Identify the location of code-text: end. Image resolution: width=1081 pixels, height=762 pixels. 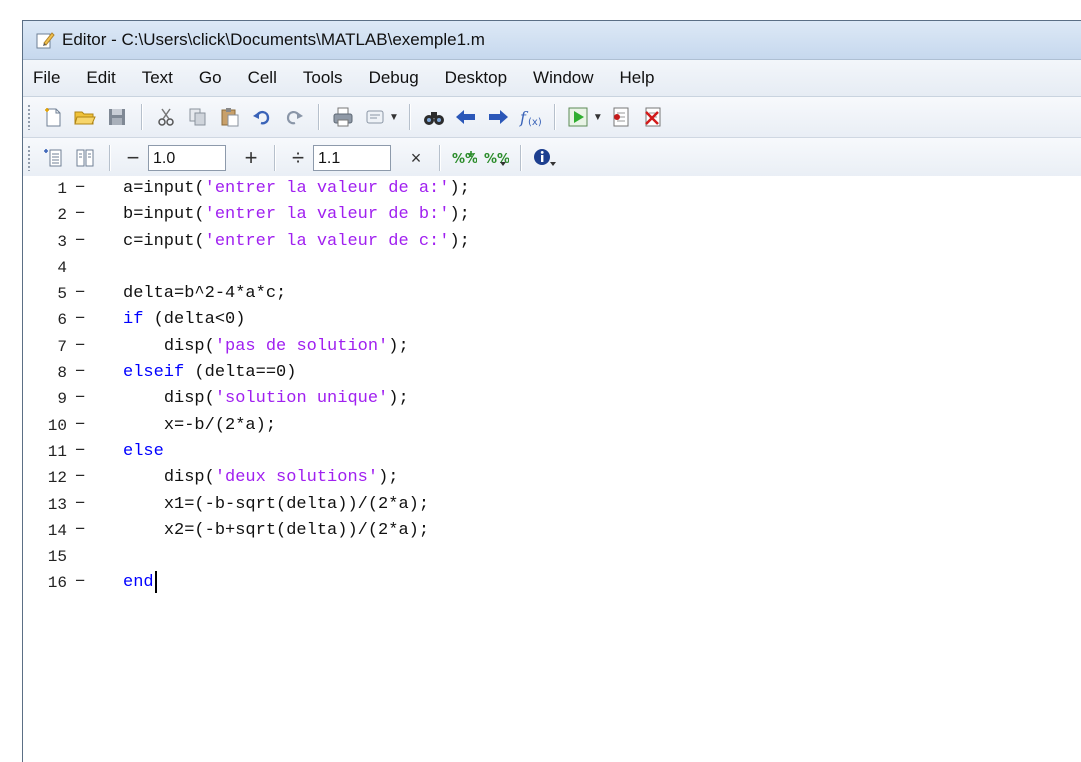
(140, 583).